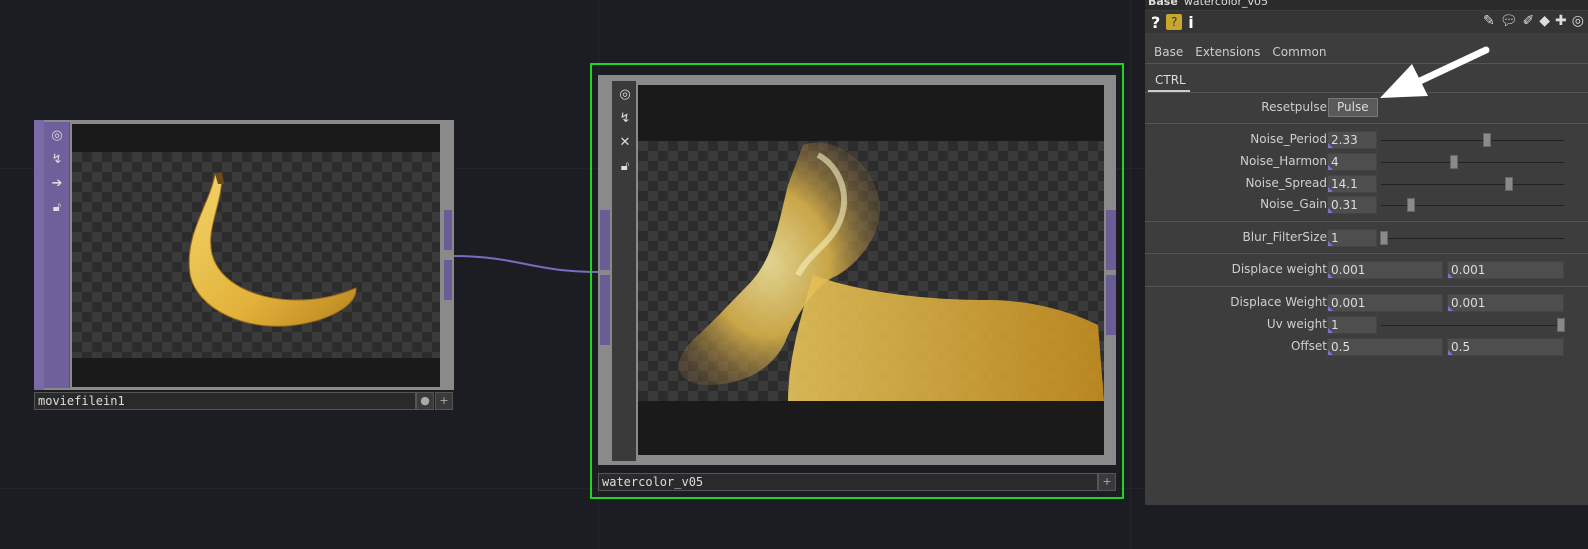  What do you see at coordinates (848, 482) in the screenshot?
I see `node-name-field: watercolor_v05` at bounding box center [848, 482].